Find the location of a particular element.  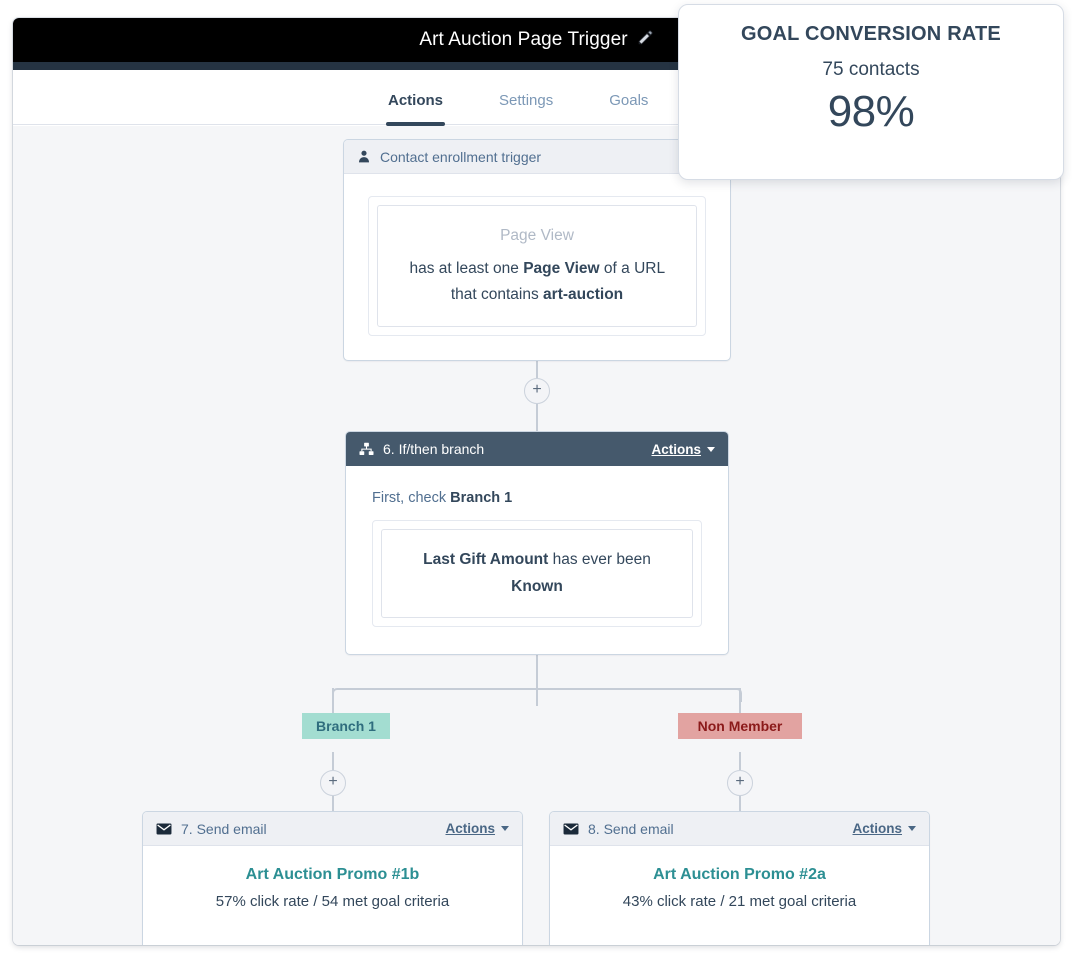

criterion-outer-box: Last Gift Amount has ever been Known is located at coordinates (537, 574).